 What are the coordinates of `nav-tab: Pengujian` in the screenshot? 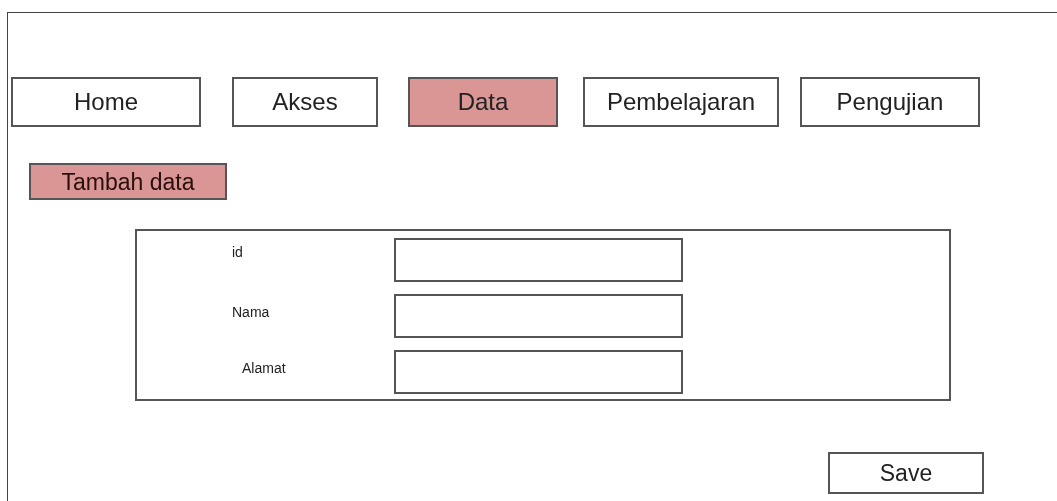 It's located at (890, 102).